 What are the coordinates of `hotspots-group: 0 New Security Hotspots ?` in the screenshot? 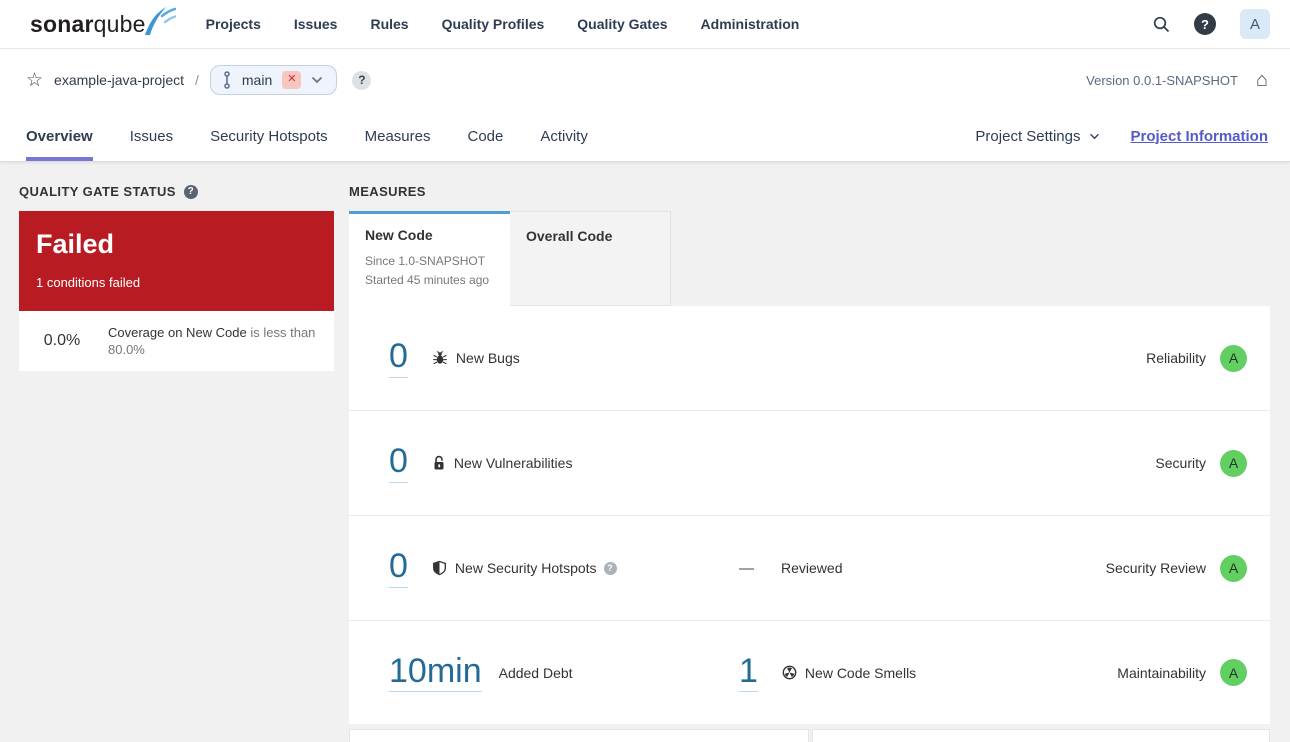 It's located at (564, 568).